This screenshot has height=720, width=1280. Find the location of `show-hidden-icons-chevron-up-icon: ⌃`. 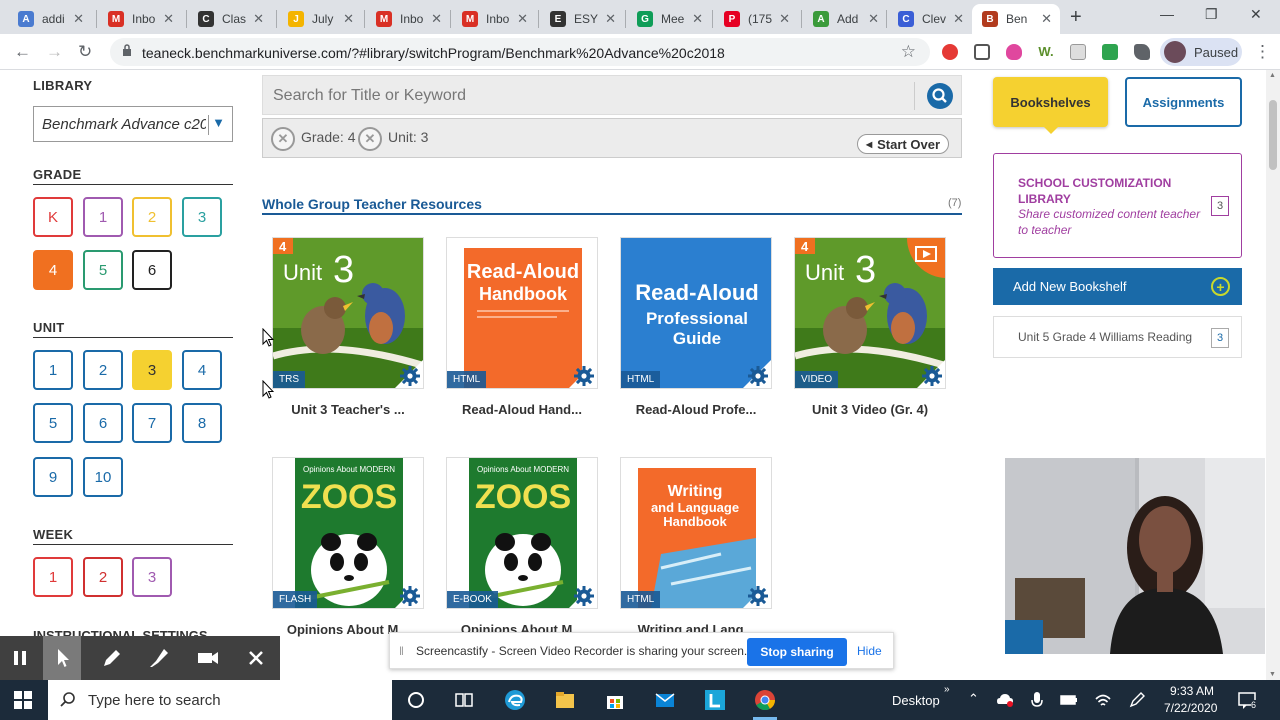

show-hidden-icons-chevron-up-icon: ⌃ is located at coordinates (973, 699).